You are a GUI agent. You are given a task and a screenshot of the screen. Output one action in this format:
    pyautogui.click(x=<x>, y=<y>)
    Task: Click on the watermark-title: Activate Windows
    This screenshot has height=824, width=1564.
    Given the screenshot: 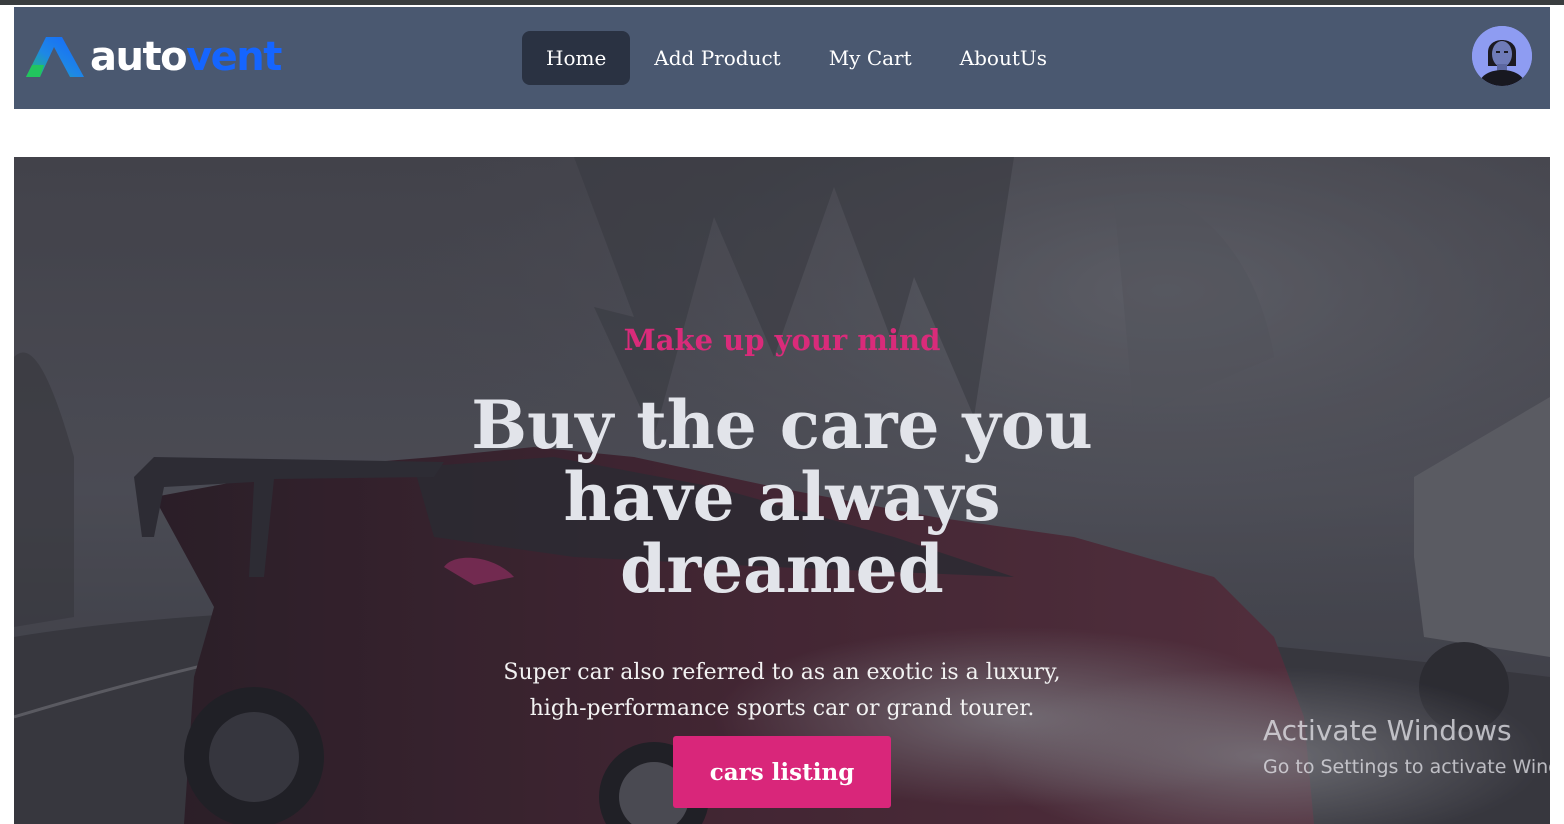 What is the action you would take?
    pyautogui.click(x=1387, y=730)
    